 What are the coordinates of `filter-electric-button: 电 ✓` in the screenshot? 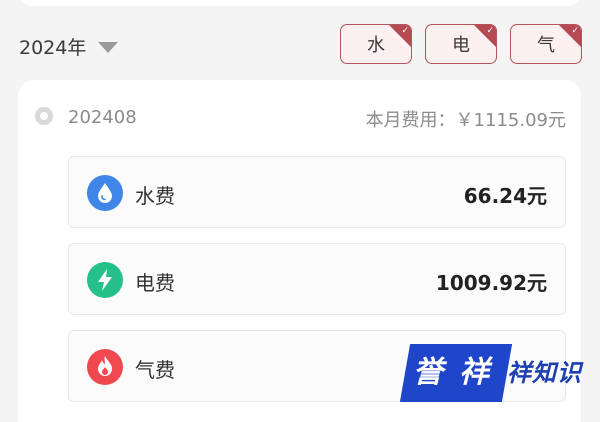 It's located at (461, 44).